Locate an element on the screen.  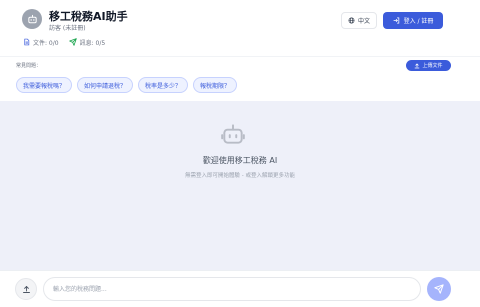
faq-chip-list: 我需要報稅嗎？ 如何申請退稅？ 稅率是多少？ 報稅期限？ is located at coordinates (129, 85).